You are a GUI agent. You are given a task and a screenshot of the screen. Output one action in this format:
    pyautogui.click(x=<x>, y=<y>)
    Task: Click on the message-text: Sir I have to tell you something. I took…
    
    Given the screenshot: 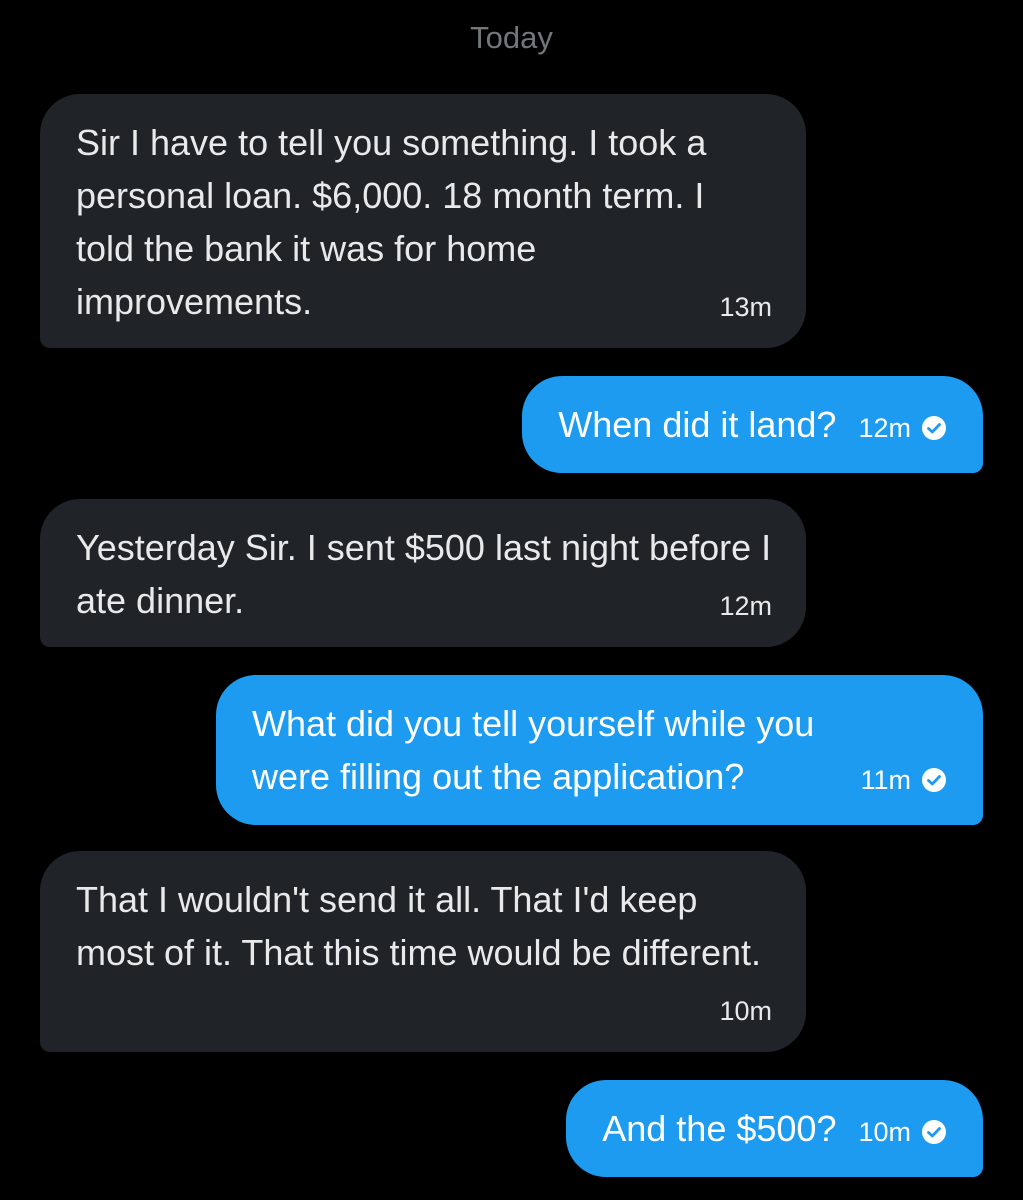 What is the action you would take?
    pyautogui.click(x=391, y=222)
    